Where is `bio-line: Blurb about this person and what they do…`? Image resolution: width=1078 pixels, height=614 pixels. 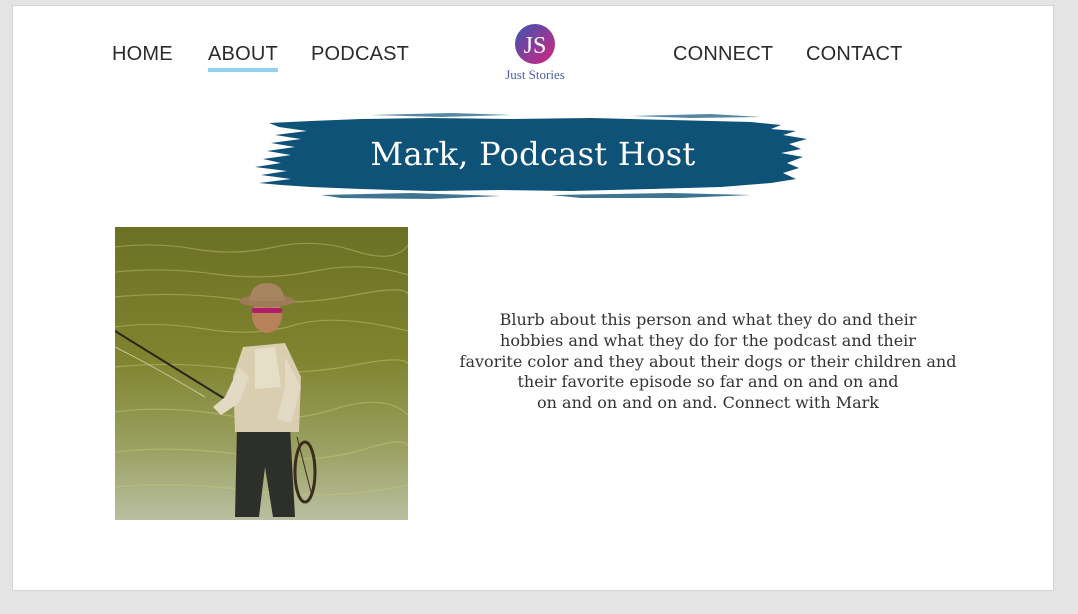 bio-line: Blurb about this person and what they do… is located at coordinates (708, 319).